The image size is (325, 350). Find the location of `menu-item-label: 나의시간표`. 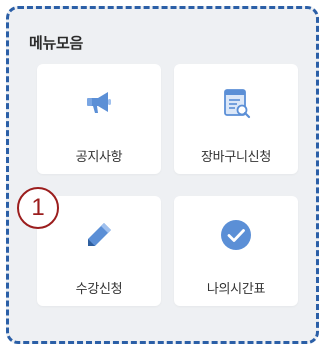

menu-item-label: 나의시간표 is located at coordinates (236, 289).